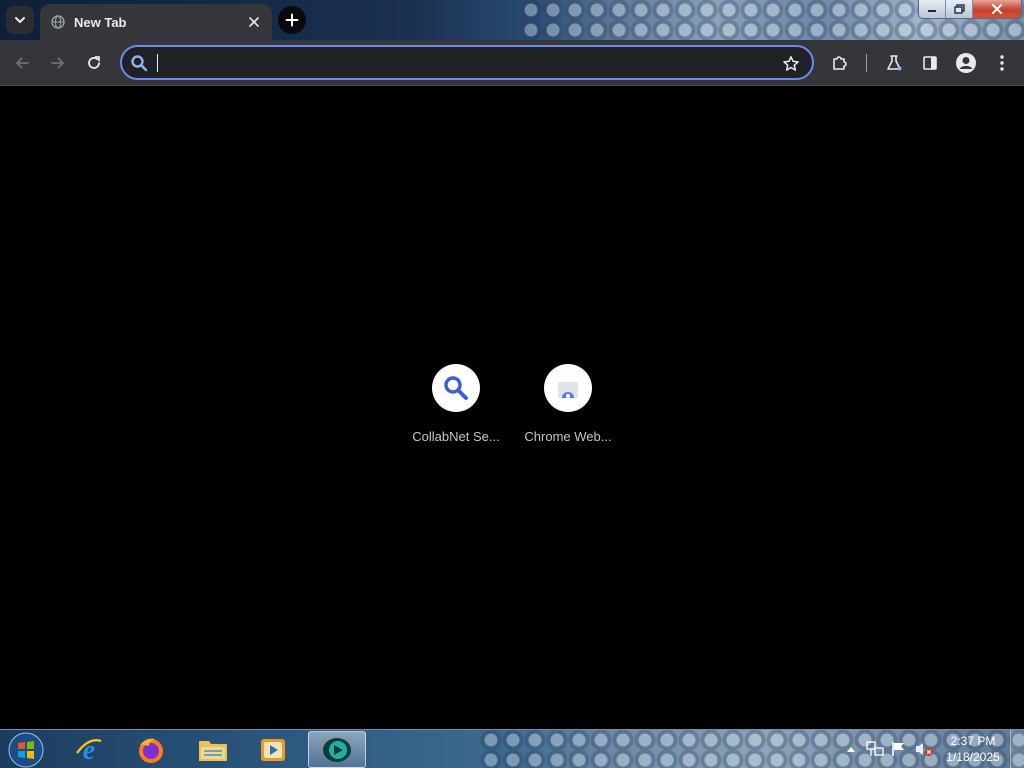 Image resolution: width=1024 pixels, height=768 pixels. I want to click on restore-button, so click(959, 9).